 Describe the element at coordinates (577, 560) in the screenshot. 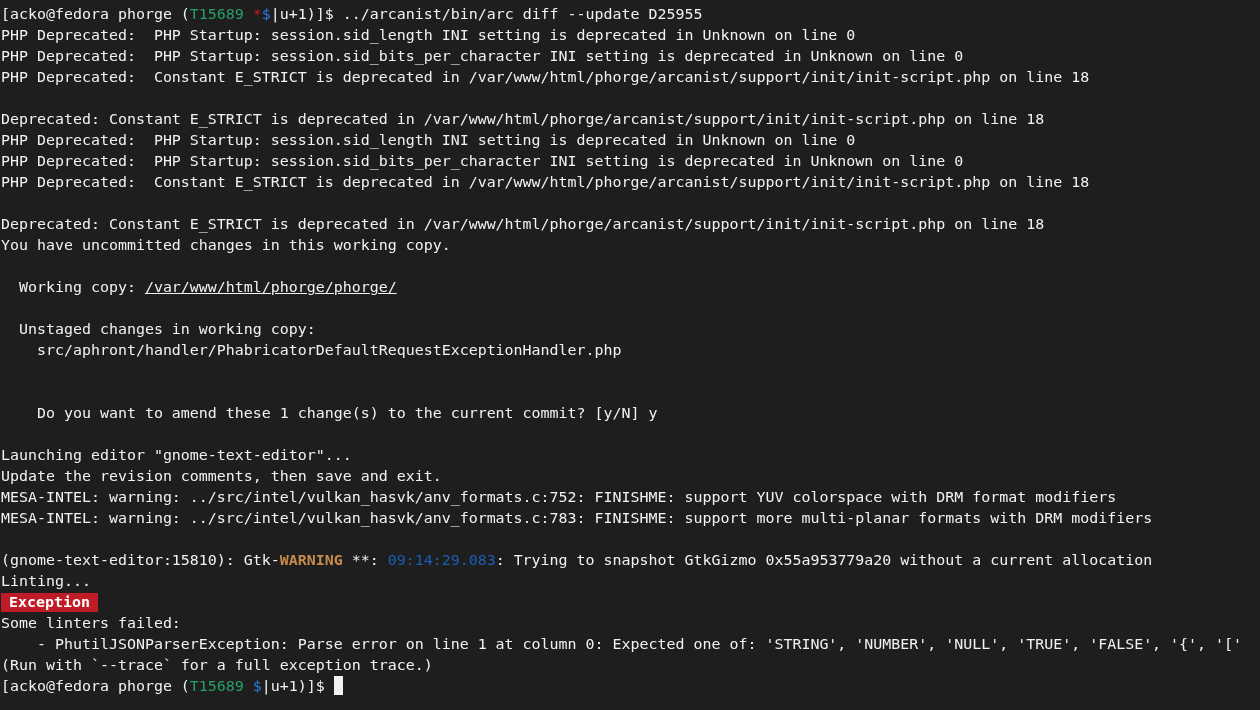

I see `output-line: (gnome-text-editor:15810): Gtk-WARNING **: 09:14:29.083: Trying to snapshot GtkGizmo 0x55a953779a20 without a current allocation` at that location.